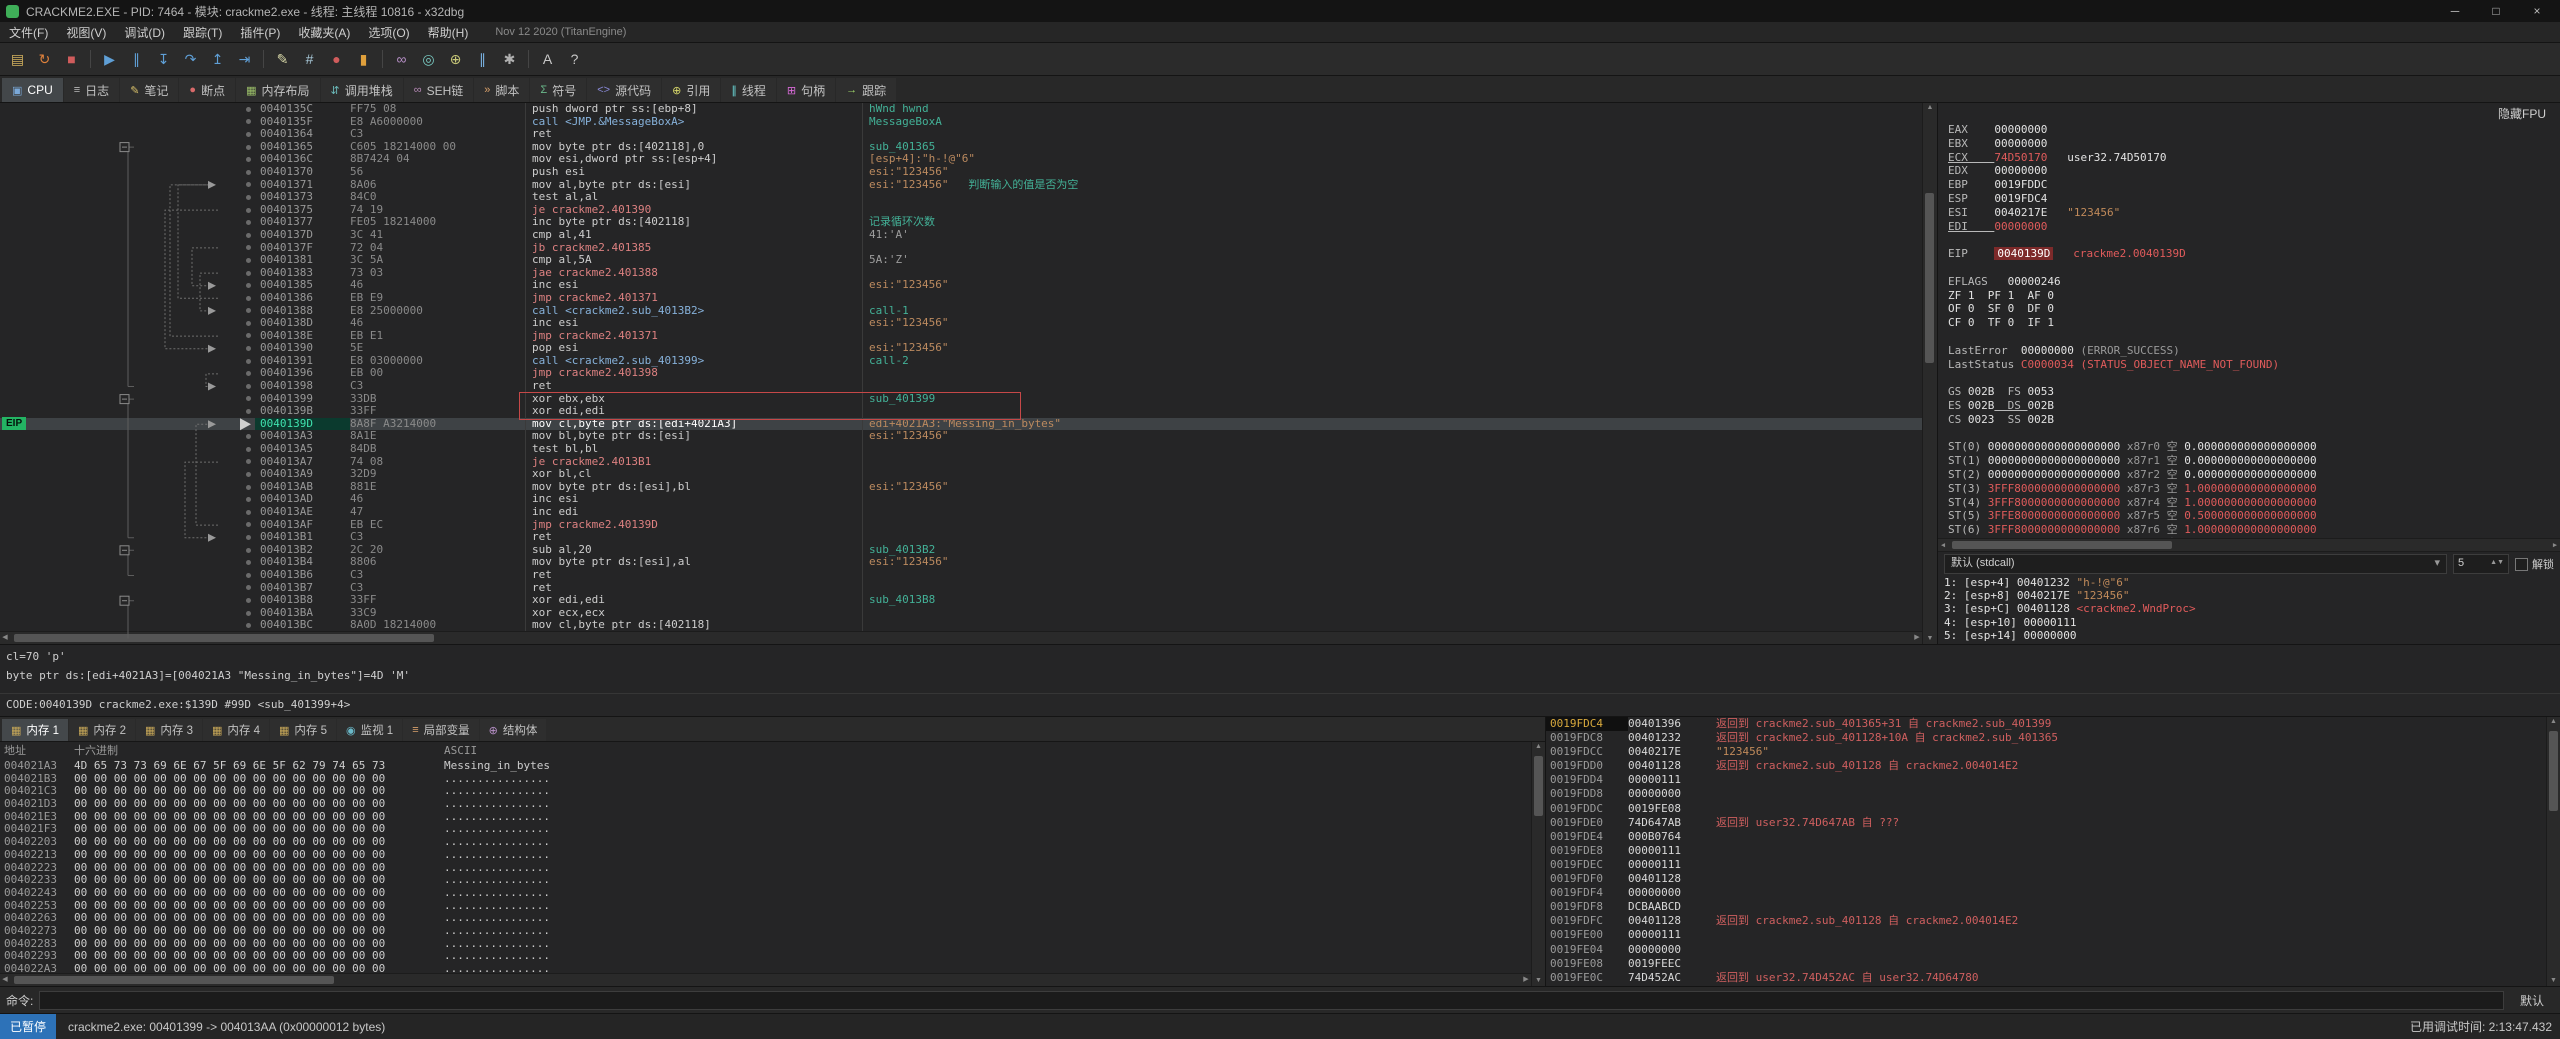 This screenshot has height=1039, width=2560. Describe the element at coordinates (448, 32) in the screenshot. I see `menu-item: 帮助(H)` at that location.